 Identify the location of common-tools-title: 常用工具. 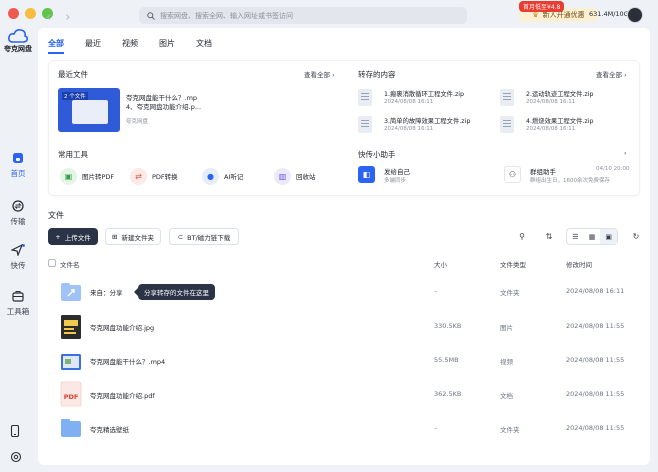
(73, 154).